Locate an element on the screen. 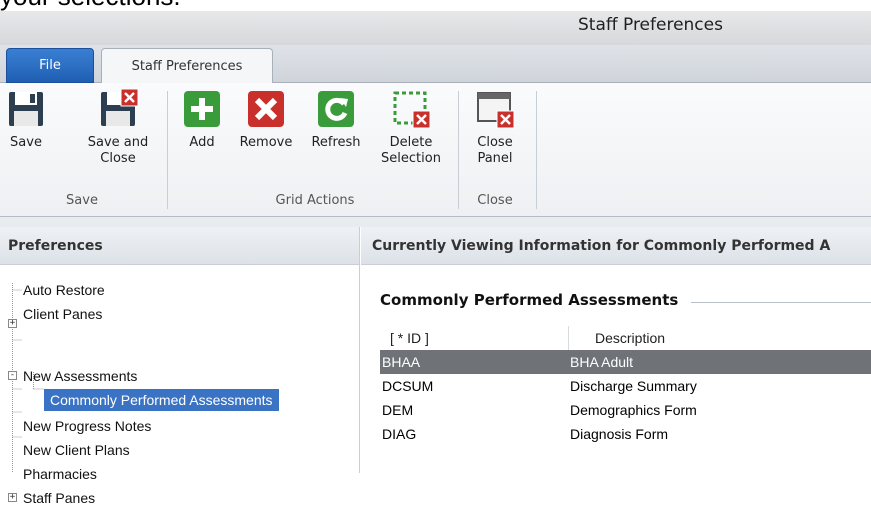 The image size is (871, 509). tab-file: File is located at coordinates (50, 65).